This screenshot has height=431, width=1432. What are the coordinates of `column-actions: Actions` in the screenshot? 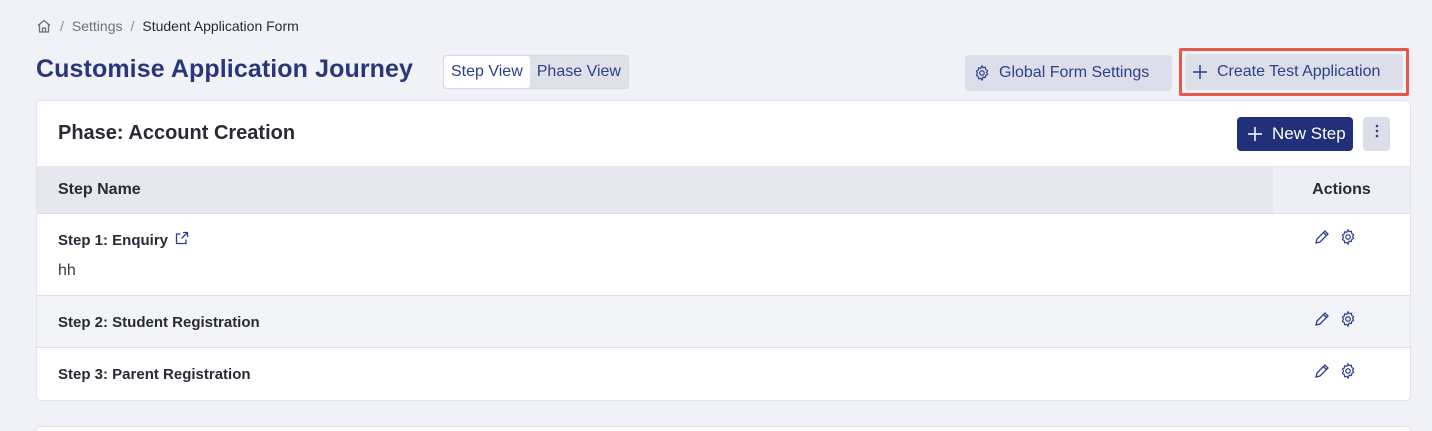 It's located at (1341, 190).